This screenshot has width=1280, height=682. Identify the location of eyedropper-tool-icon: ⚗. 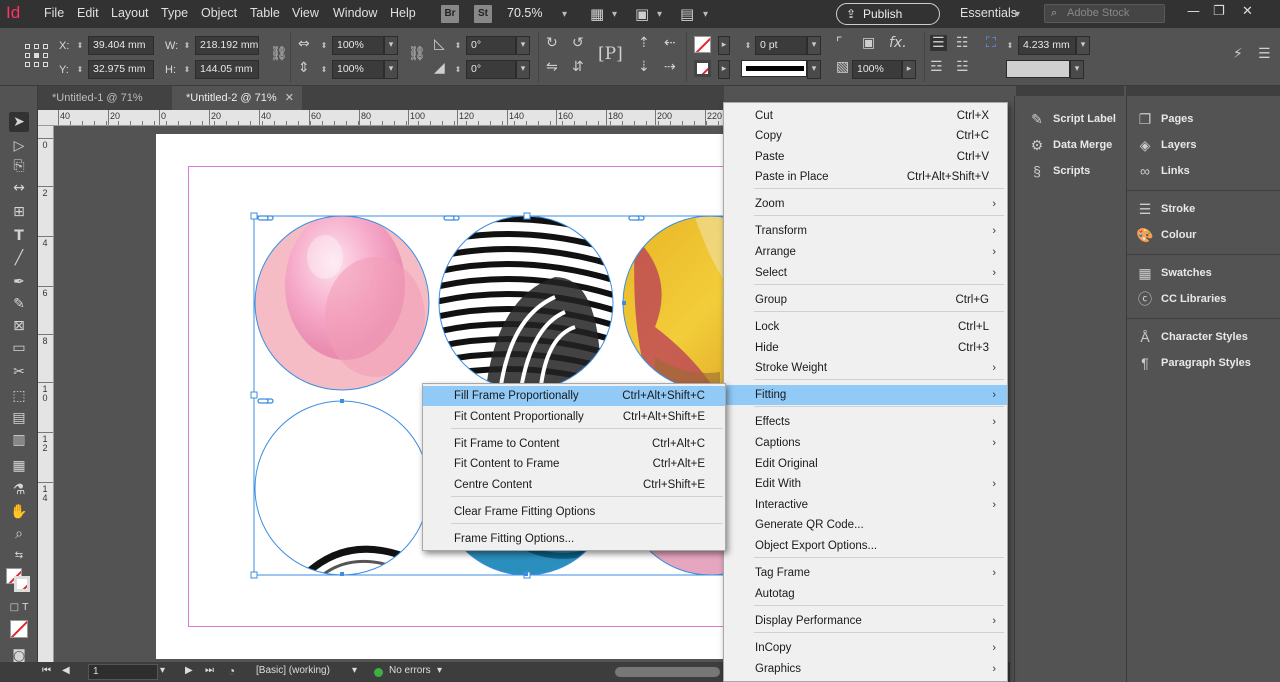
(19, 490).